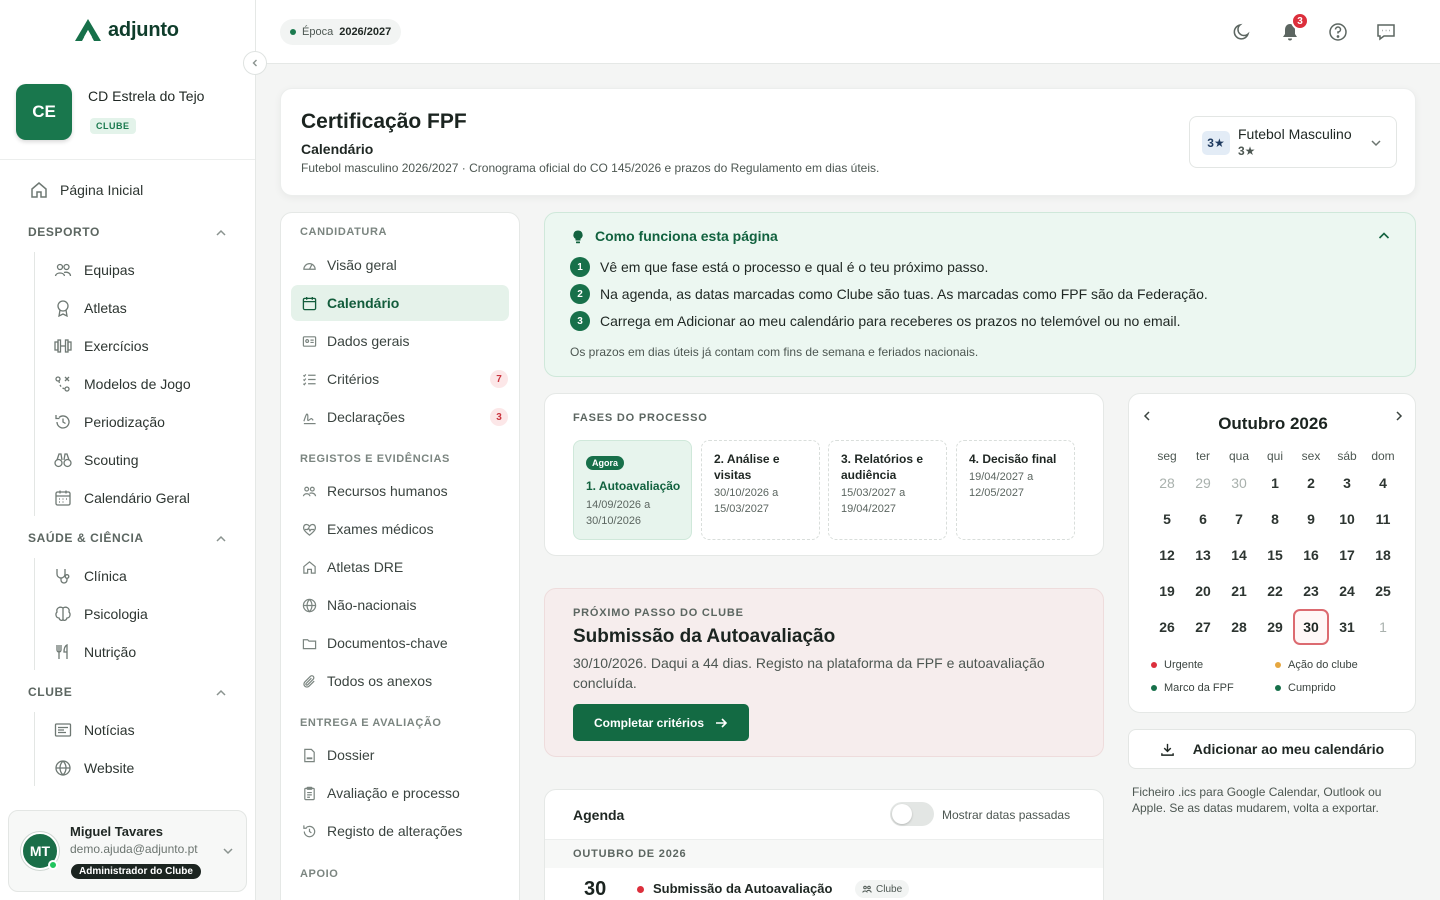 This screenshot has width=1440, height=900. I want to click on chat-icon, so click(1386, 32).